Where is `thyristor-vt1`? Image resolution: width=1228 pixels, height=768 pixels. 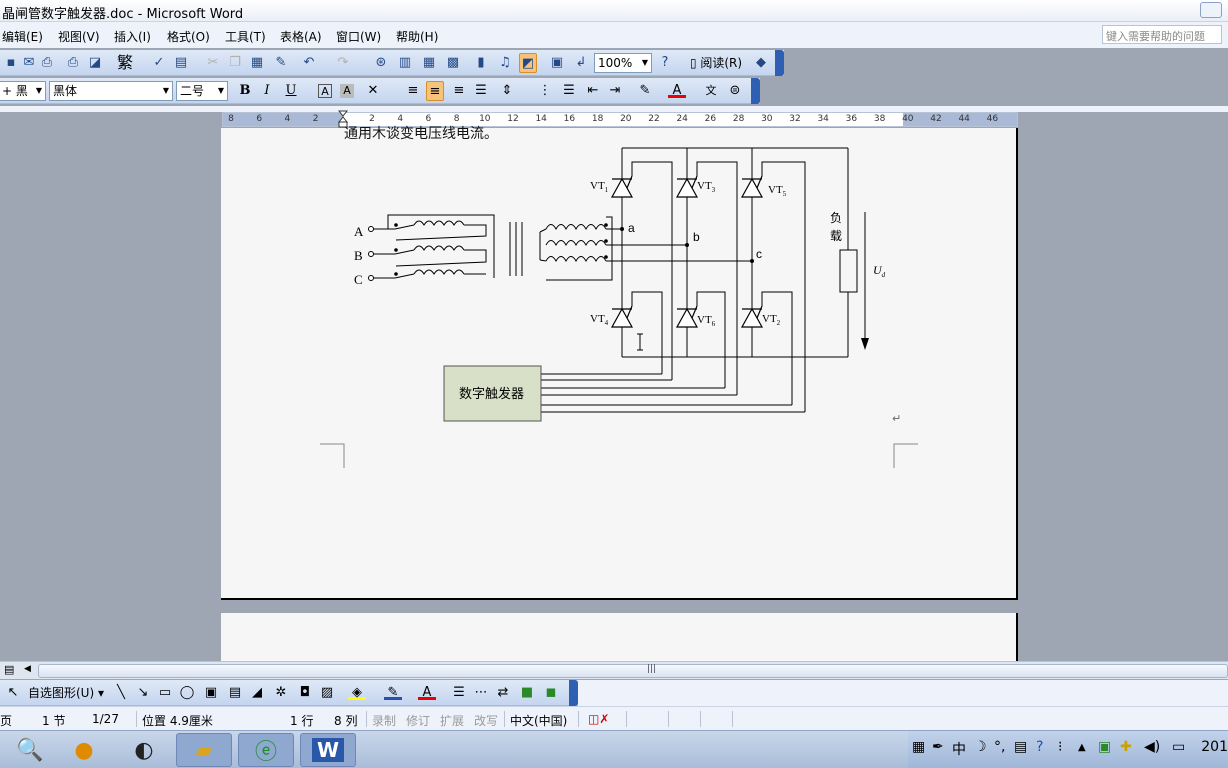
thyristor-vt1 is located at coordinates (622, 186).